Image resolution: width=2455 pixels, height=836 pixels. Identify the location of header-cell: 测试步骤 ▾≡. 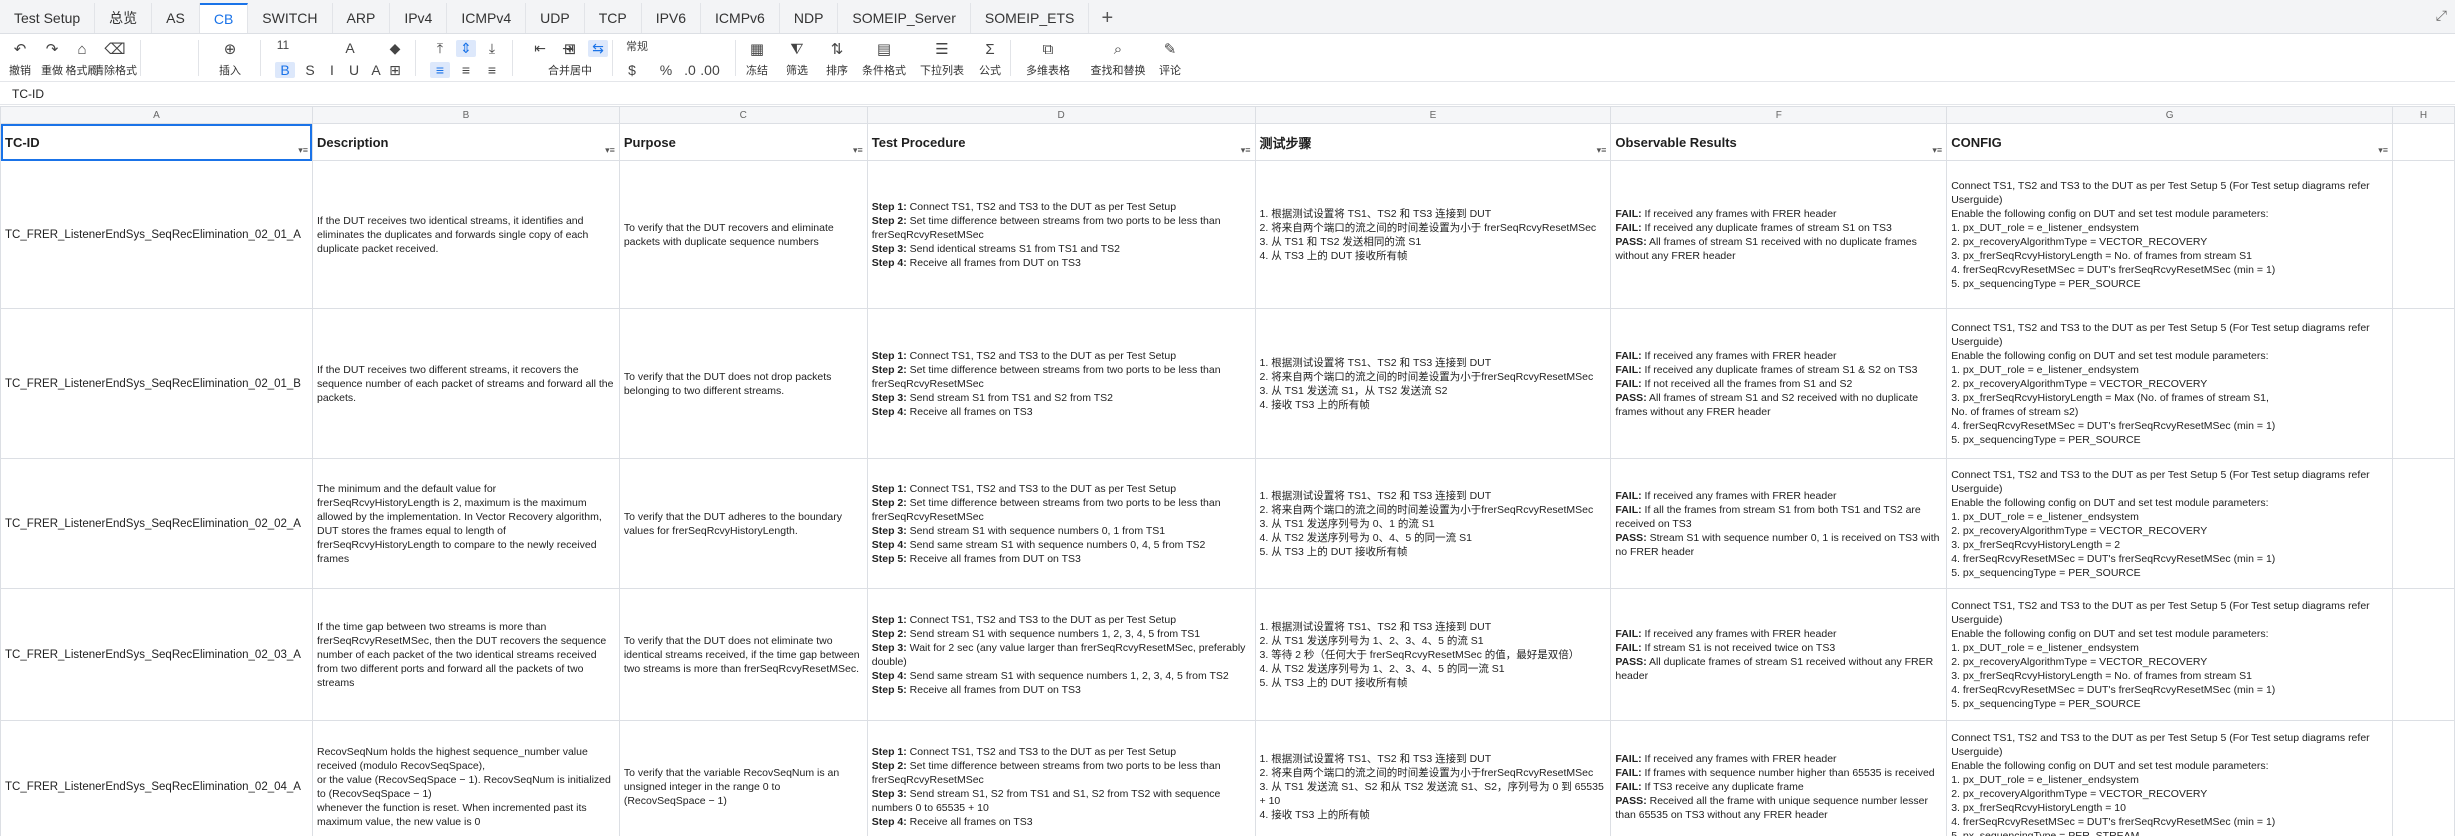
(1433, 142).